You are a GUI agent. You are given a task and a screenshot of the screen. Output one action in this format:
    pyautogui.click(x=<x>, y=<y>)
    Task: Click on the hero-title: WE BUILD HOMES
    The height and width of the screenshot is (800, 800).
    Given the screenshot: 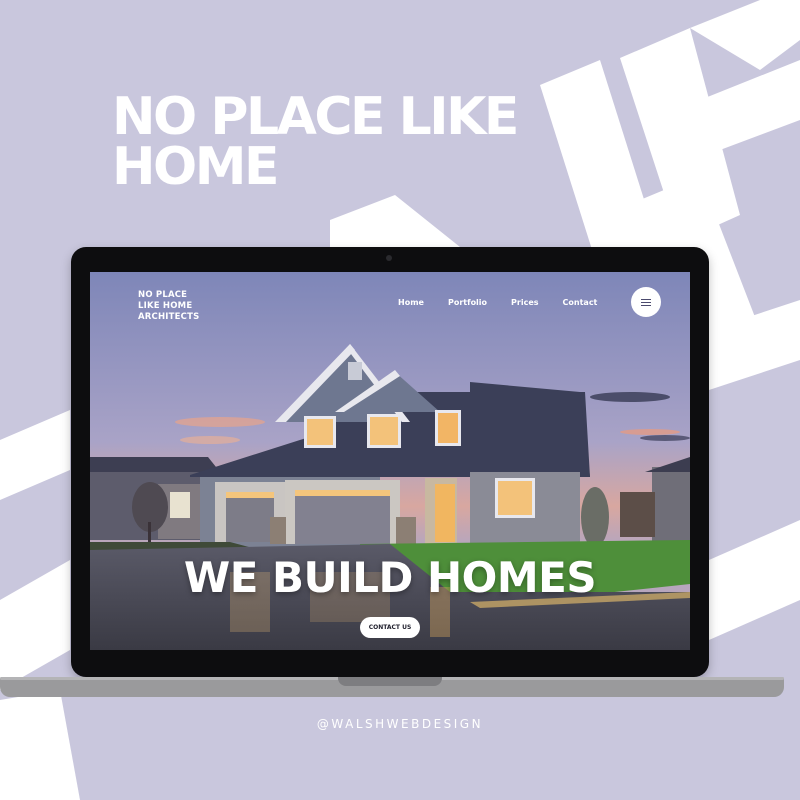 What is the action you would take?
    pyautogui.click(x=390, y=577)
    